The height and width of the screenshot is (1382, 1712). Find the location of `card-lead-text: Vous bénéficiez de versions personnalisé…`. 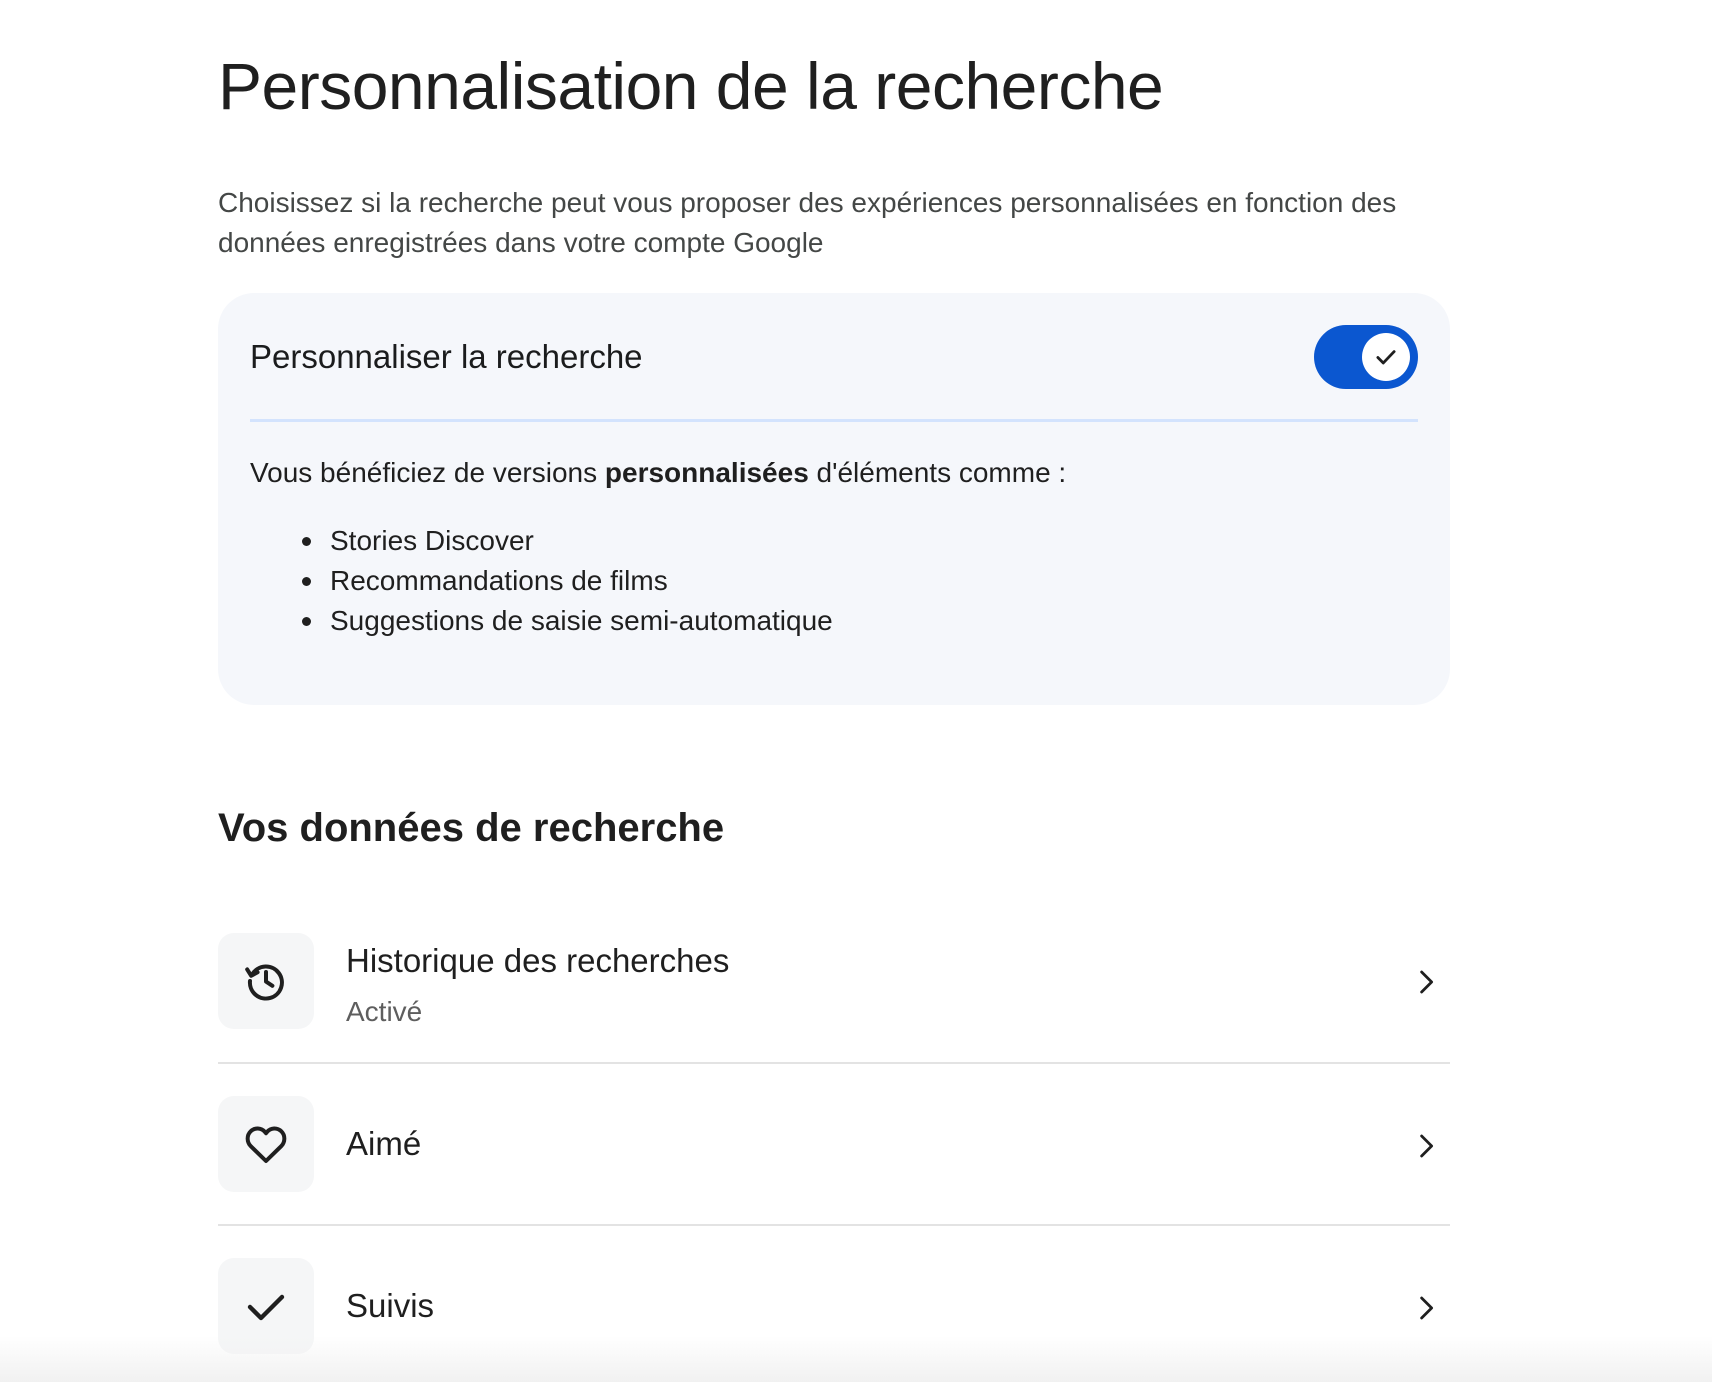

card-lead-text: Vous bénéficiez de versions personnalisé… is located at coordinates (834, 473).